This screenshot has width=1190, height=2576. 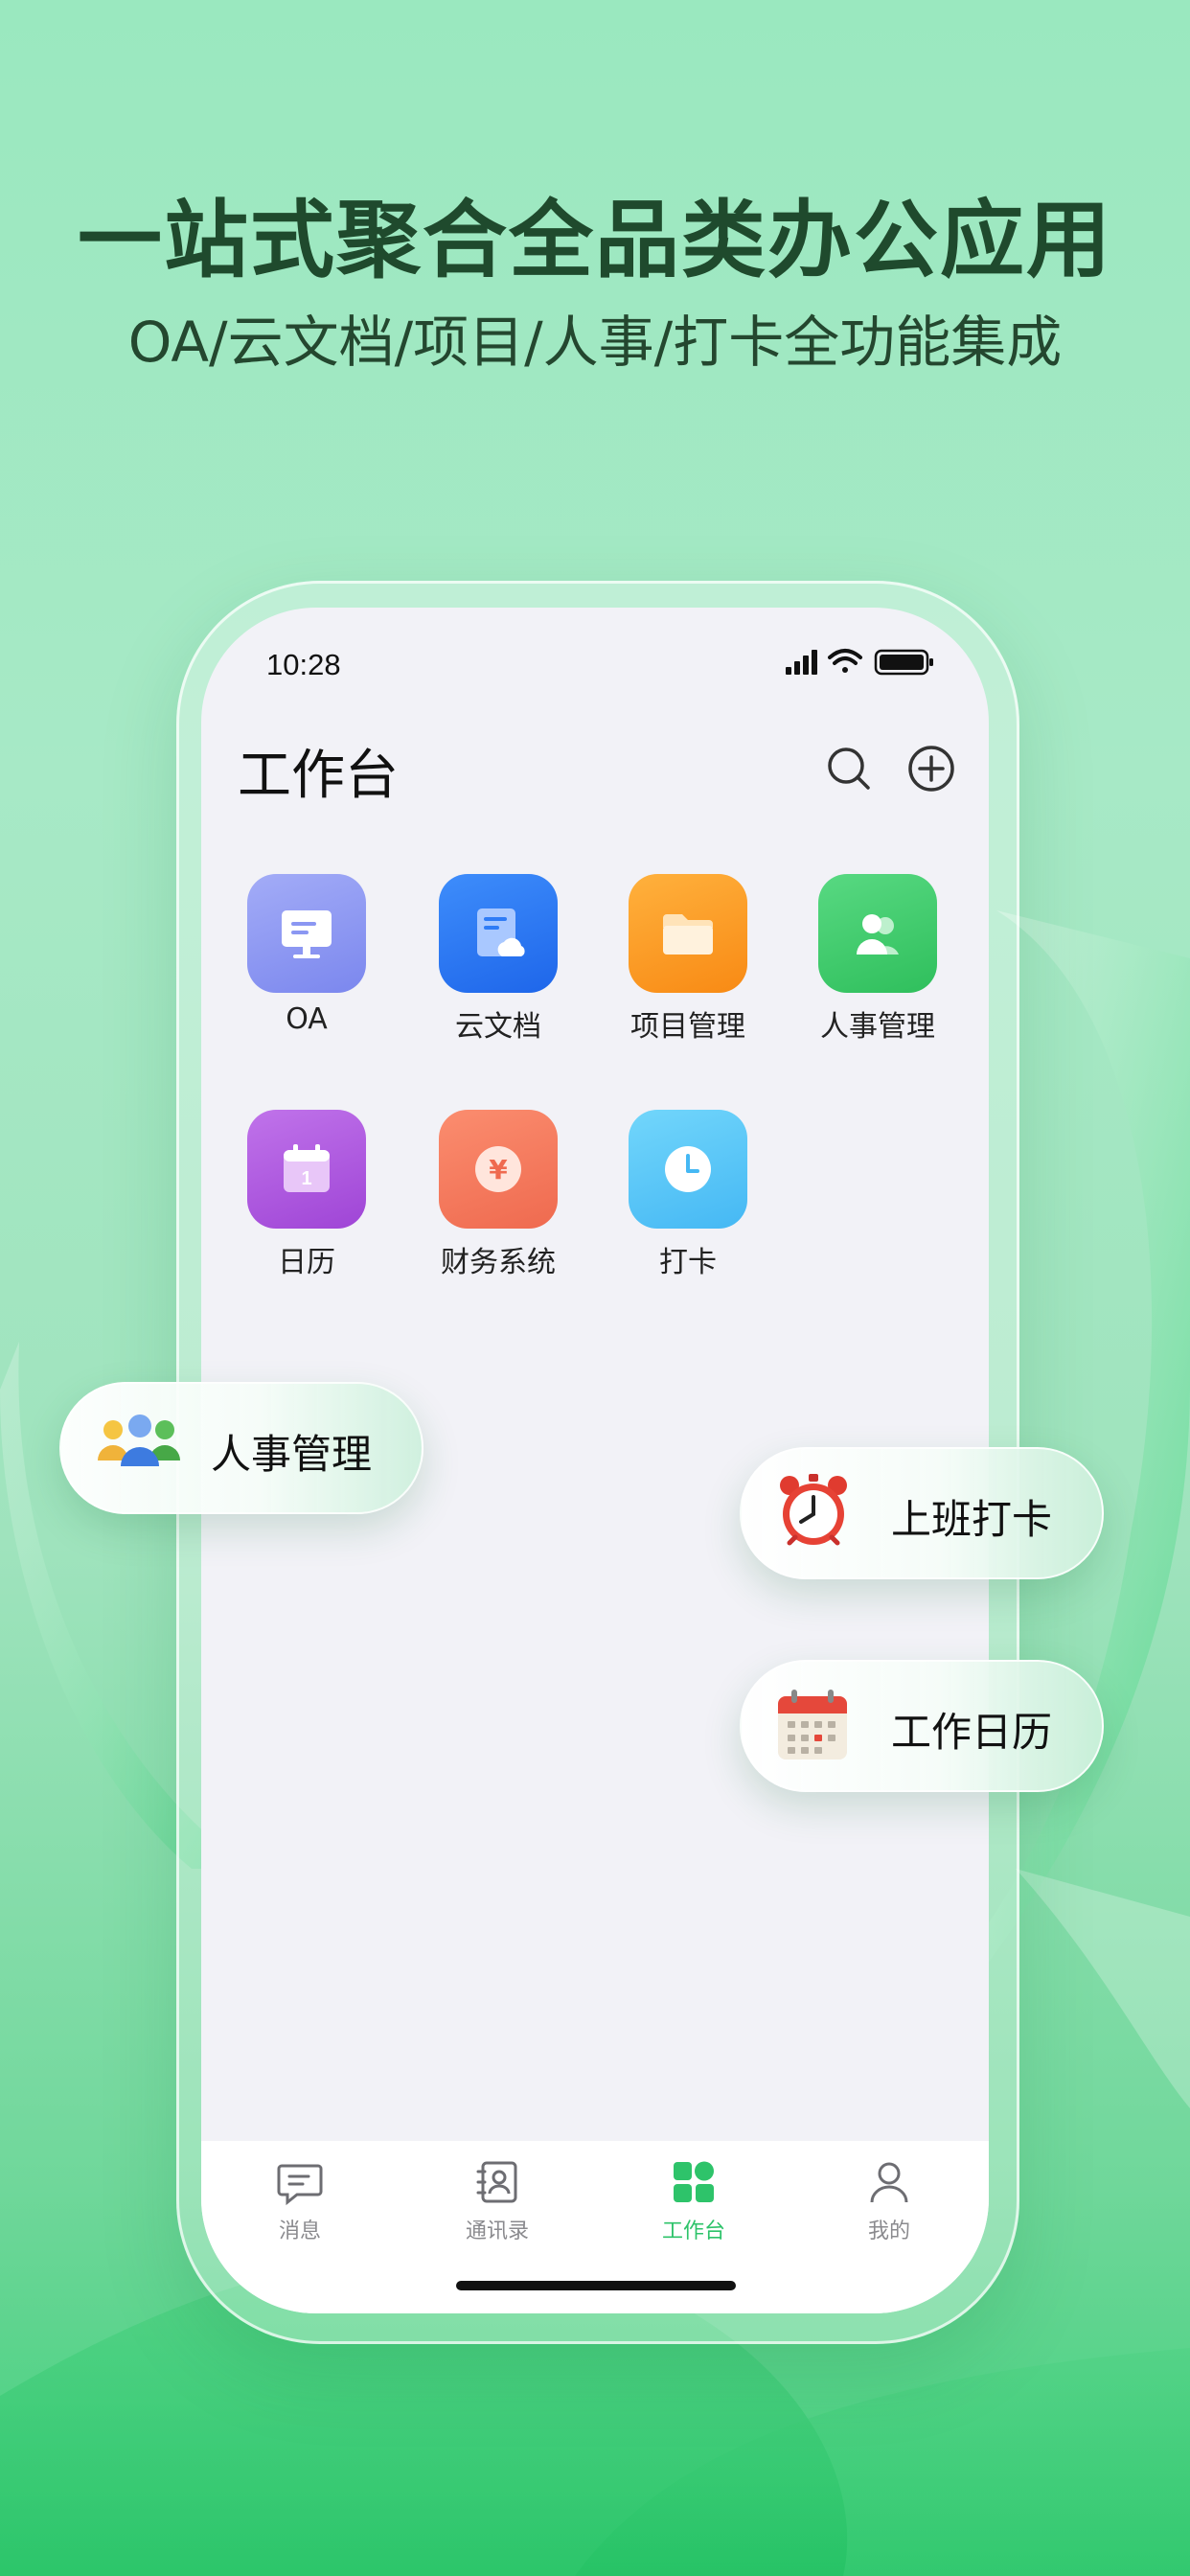 I want to click on app-hr-management: 人事管理, so click(x=878, y=959).